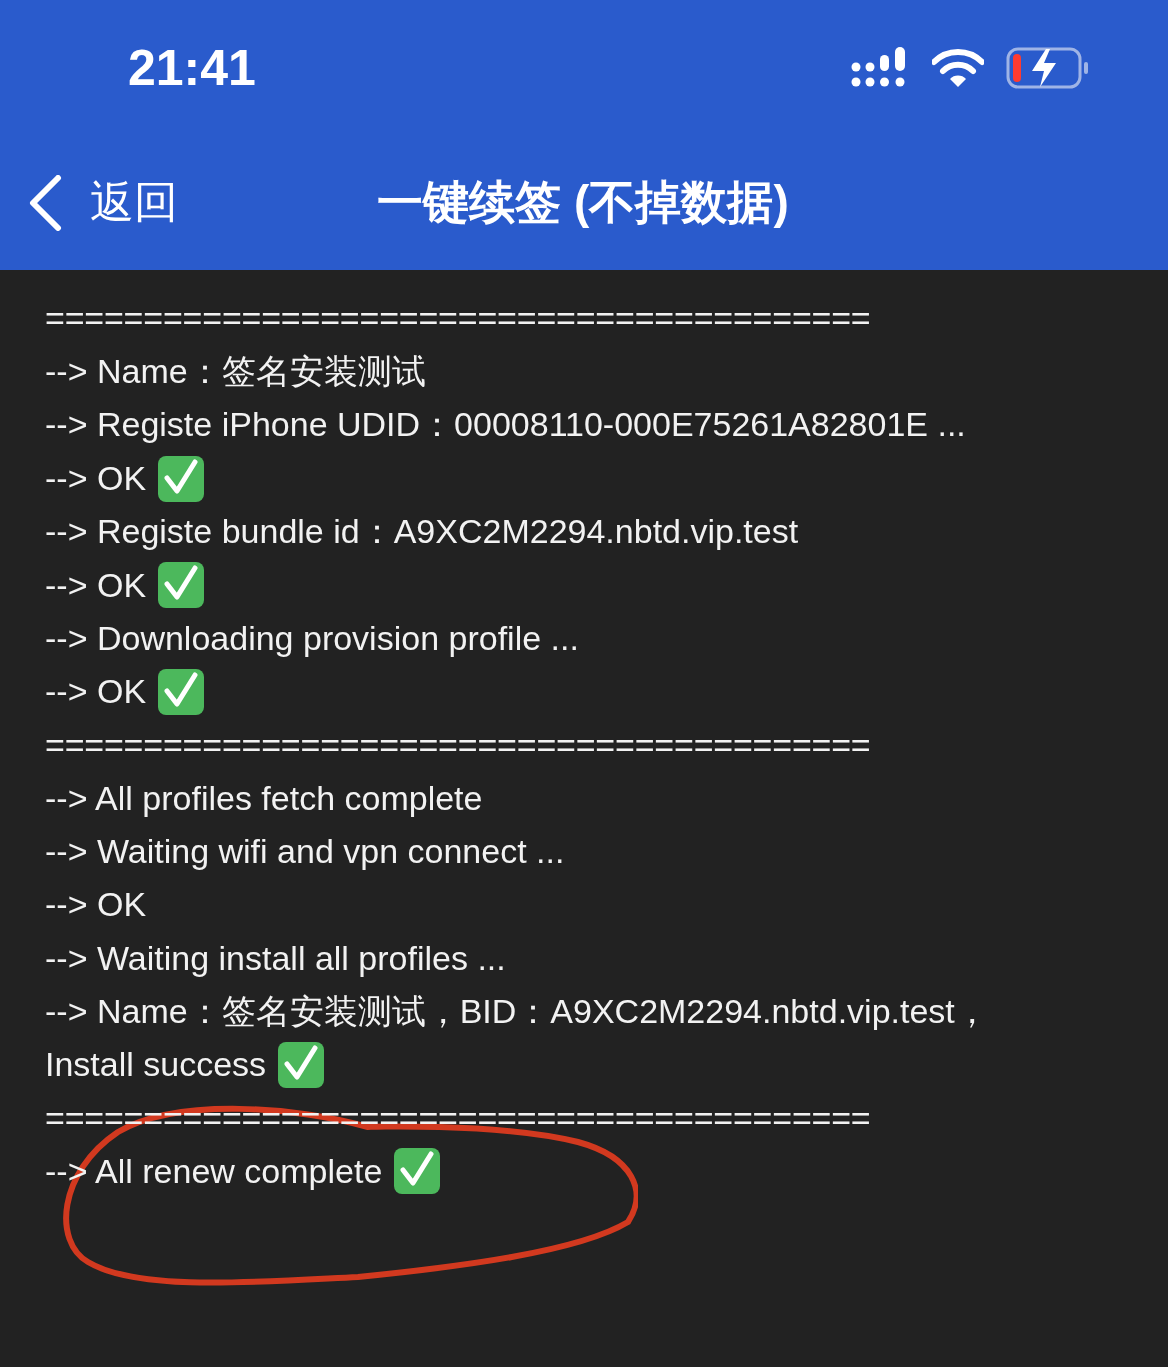 The height and width of the screenshot is (1367, 1168). Describe the element at coordinates (103, 202) in the screenshot. I see `back-button: 返回` at that location.